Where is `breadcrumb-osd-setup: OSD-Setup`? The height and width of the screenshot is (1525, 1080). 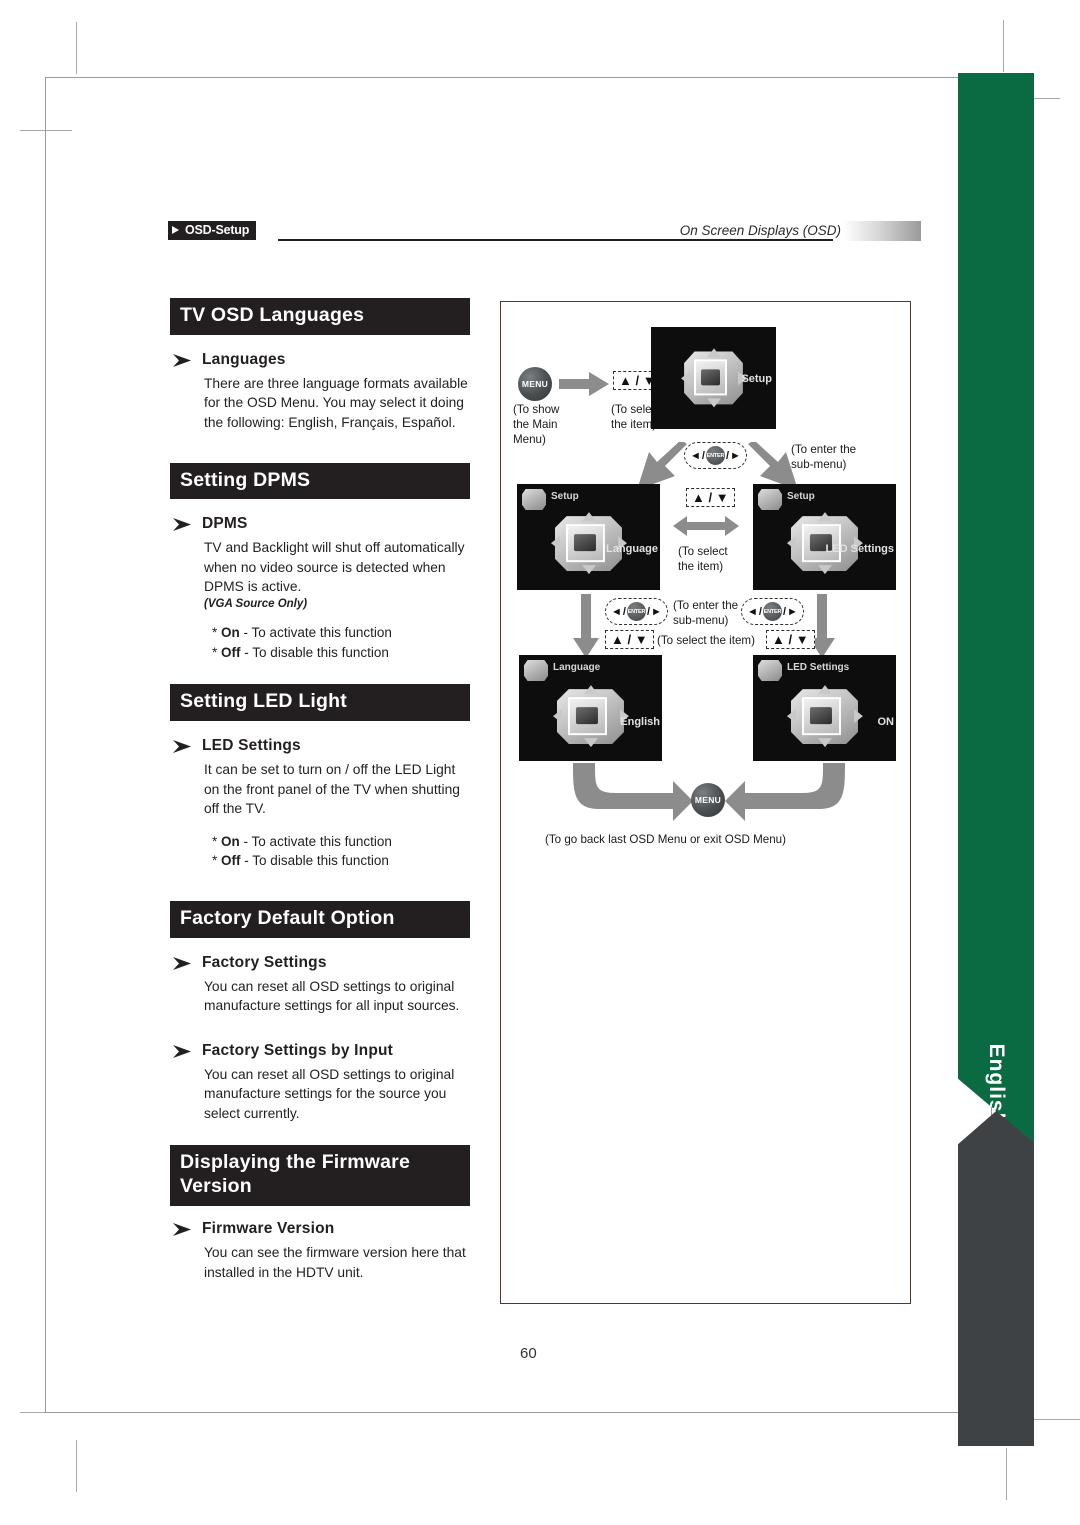
breadcrumb-osd-setup: OSD-Setup is located at coordinates (212, 230).